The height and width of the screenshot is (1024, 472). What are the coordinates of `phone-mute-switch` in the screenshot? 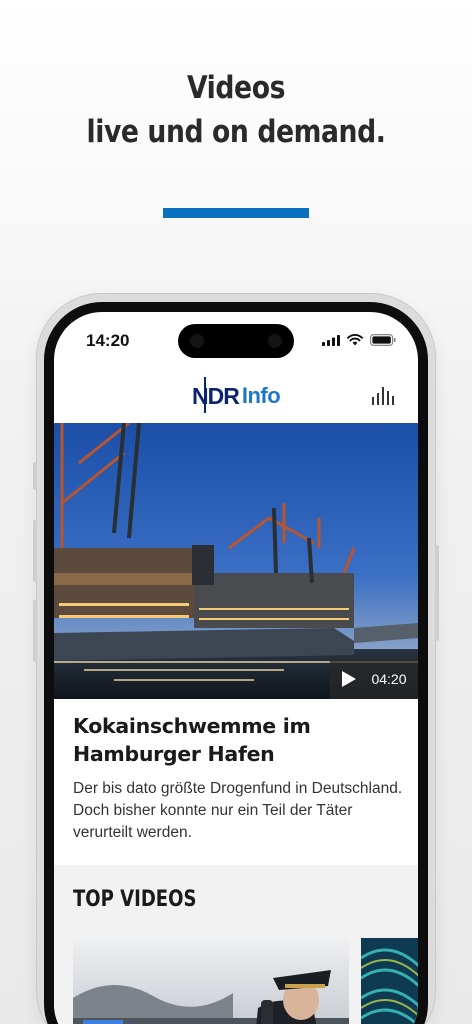 It's located at (35, 476).